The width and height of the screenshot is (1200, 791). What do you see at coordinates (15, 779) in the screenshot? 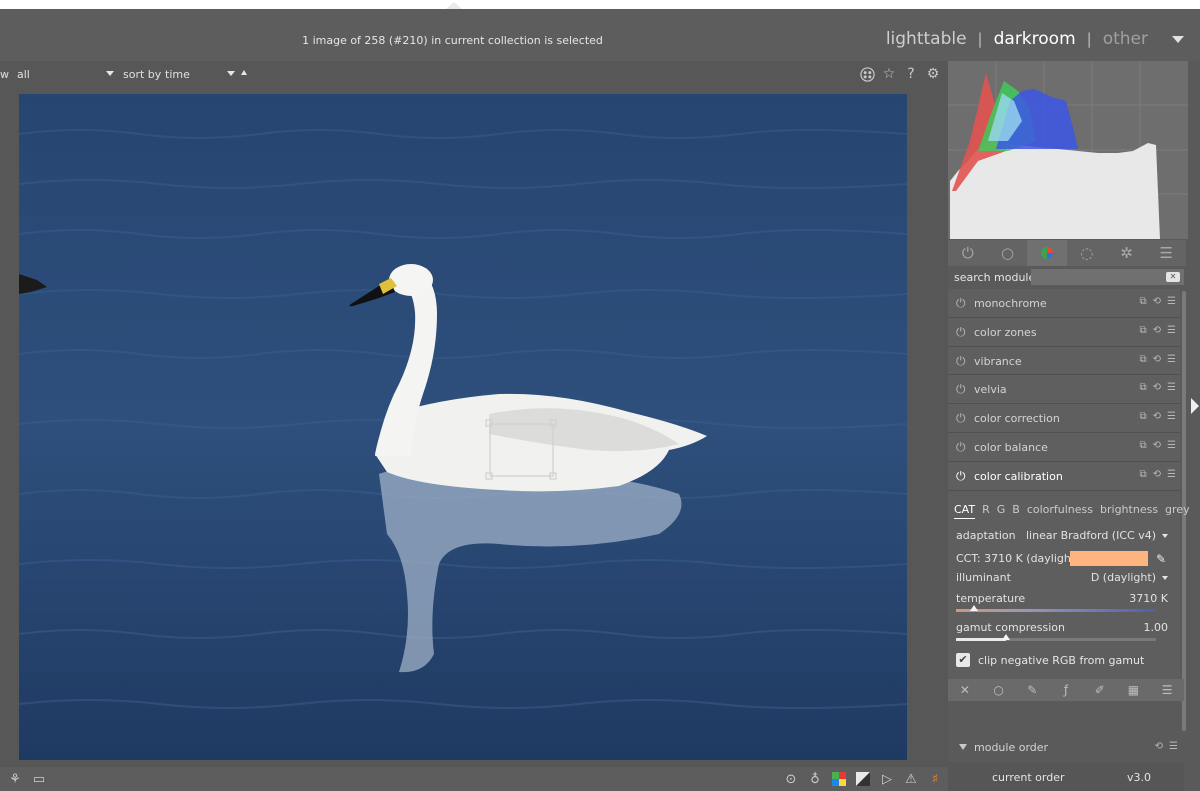
I see `styles-icon: ⚘` at bounding box center [15, 779].